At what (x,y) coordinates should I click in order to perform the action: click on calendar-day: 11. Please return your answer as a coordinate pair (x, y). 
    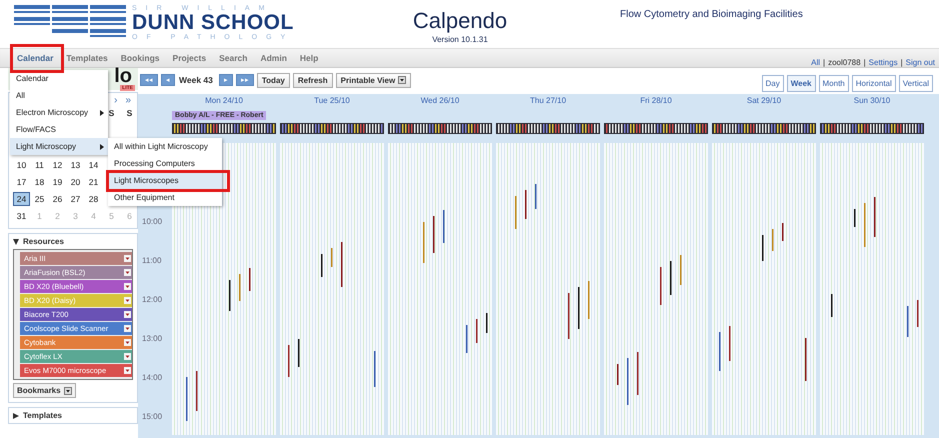
    Looking at the image, I should click on (39, 165).